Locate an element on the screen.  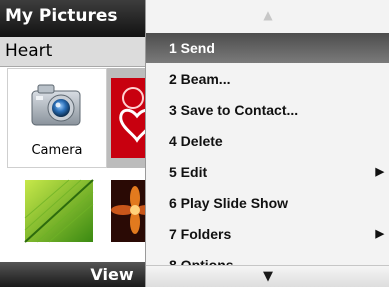
menu-item-folders: 7 Folders ▶ is located at coordinates (267, 234).